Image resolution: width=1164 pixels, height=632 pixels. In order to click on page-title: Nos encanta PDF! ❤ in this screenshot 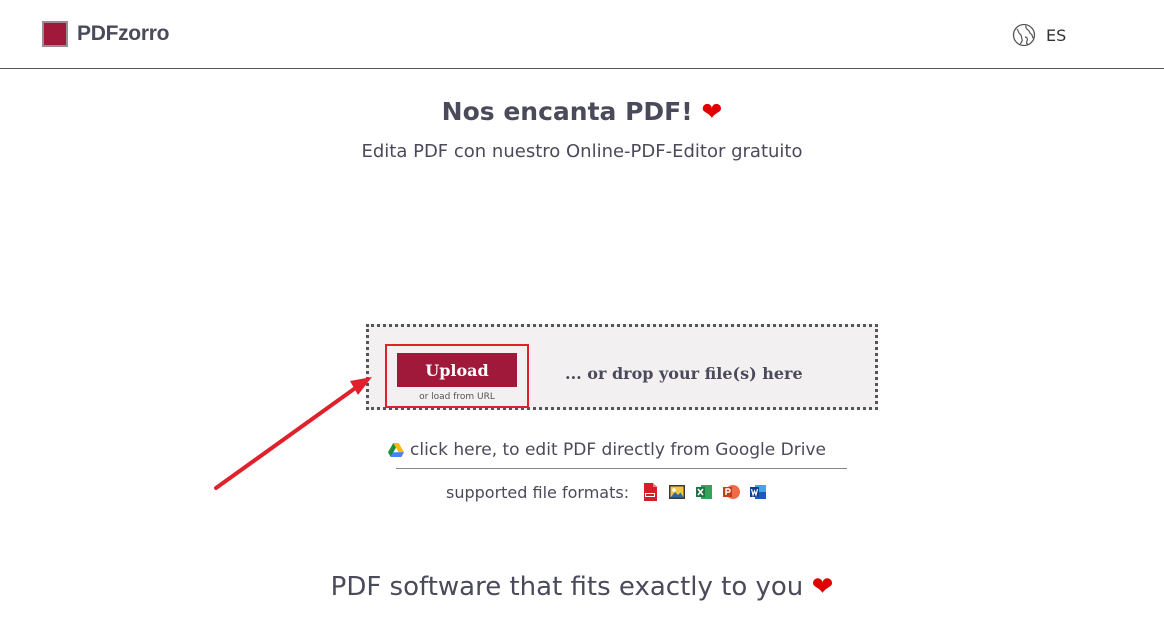, I will do `click(582, 111)`.